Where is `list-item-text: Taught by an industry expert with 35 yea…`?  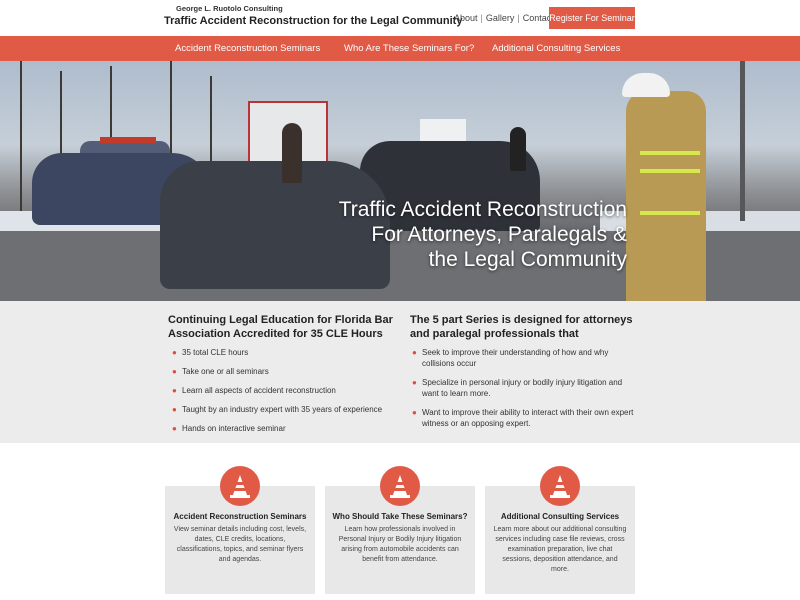
list-item-text: Taught by an industry expert with 35 yea… is located at coordinates (282, 409).